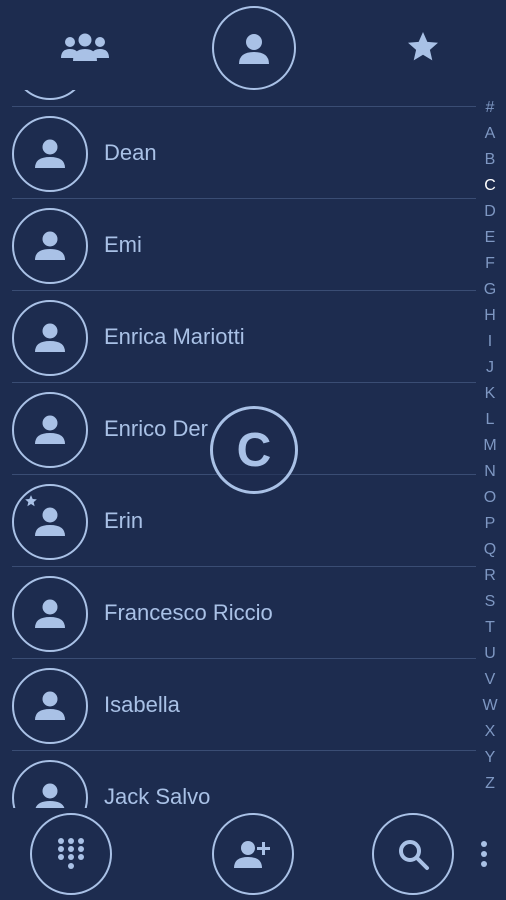  Describe the element at coordinates (238, 153) in the screenshot. I see `contact-row: Dean` at that location.